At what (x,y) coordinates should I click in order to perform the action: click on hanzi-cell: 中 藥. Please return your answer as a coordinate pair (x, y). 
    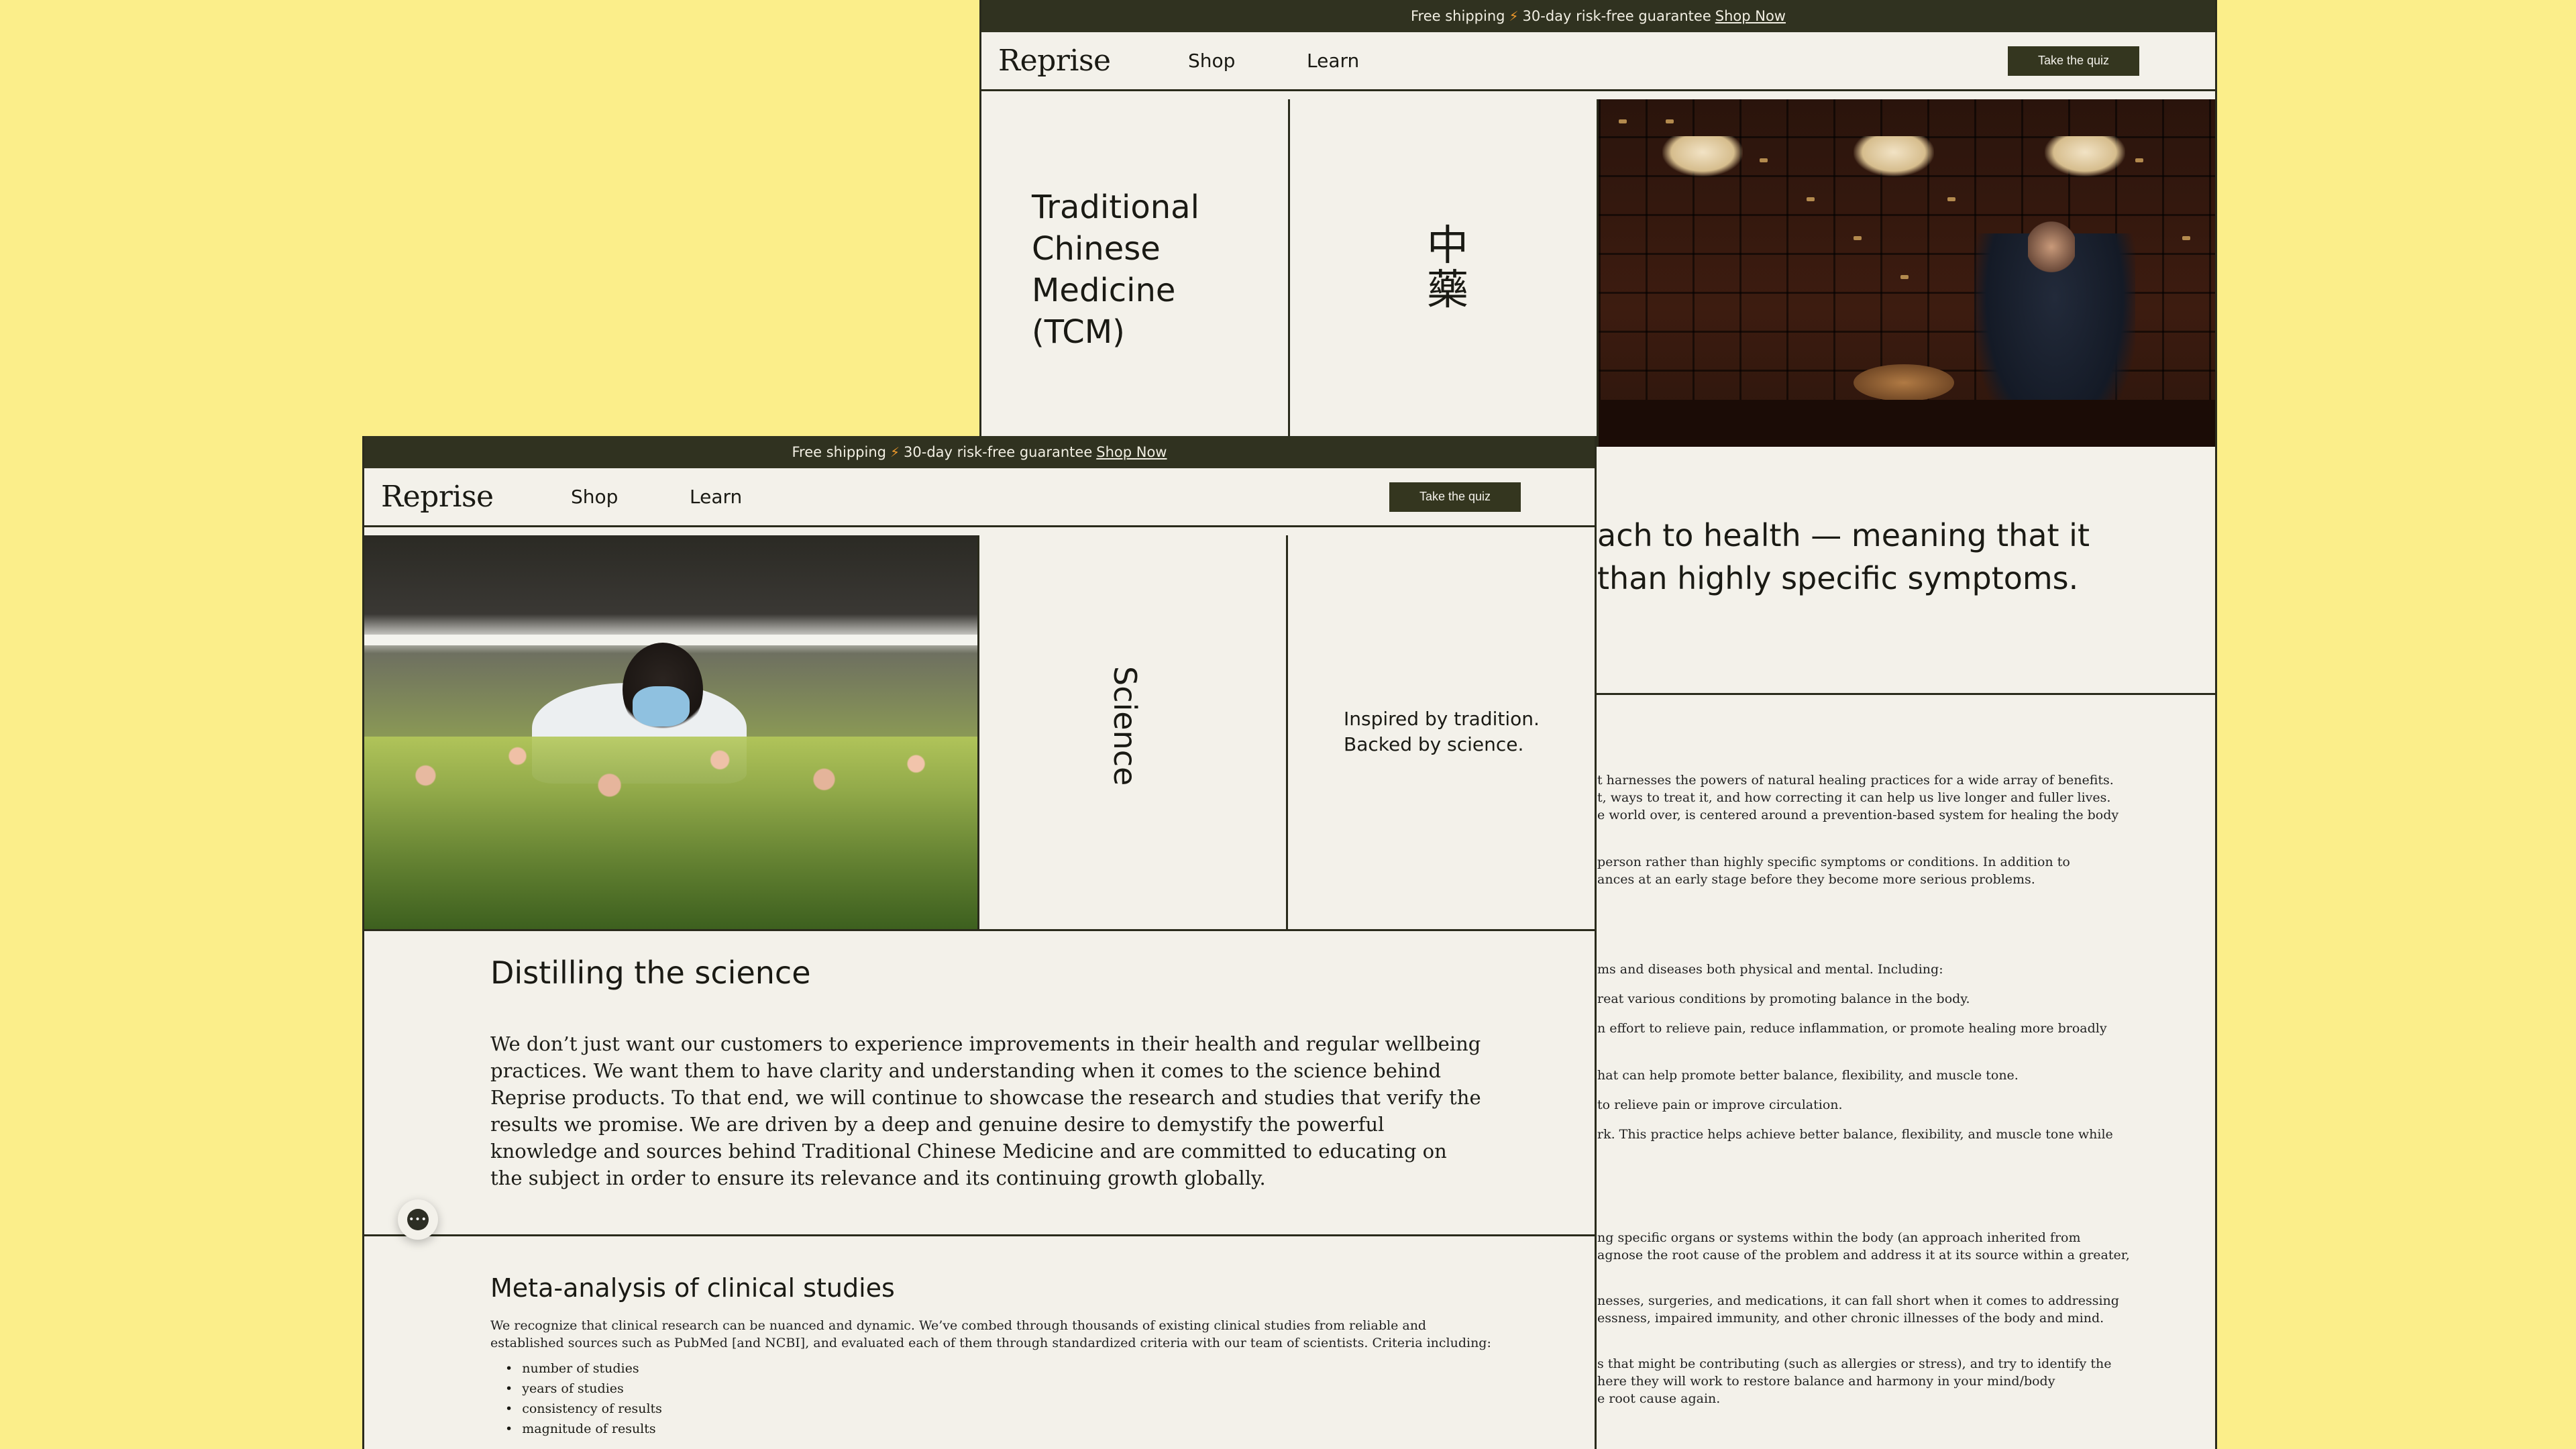
    Looking at the image, I should click on (1444, 272).